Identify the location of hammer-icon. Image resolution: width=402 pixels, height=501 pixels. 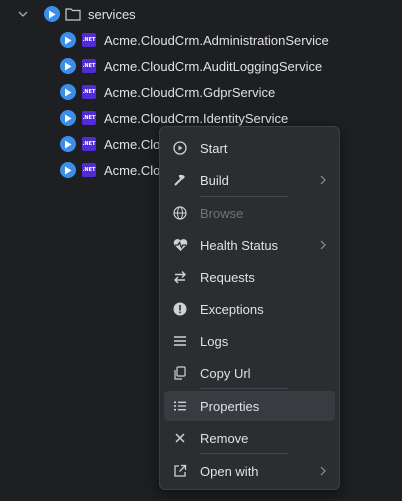
(180, 180).